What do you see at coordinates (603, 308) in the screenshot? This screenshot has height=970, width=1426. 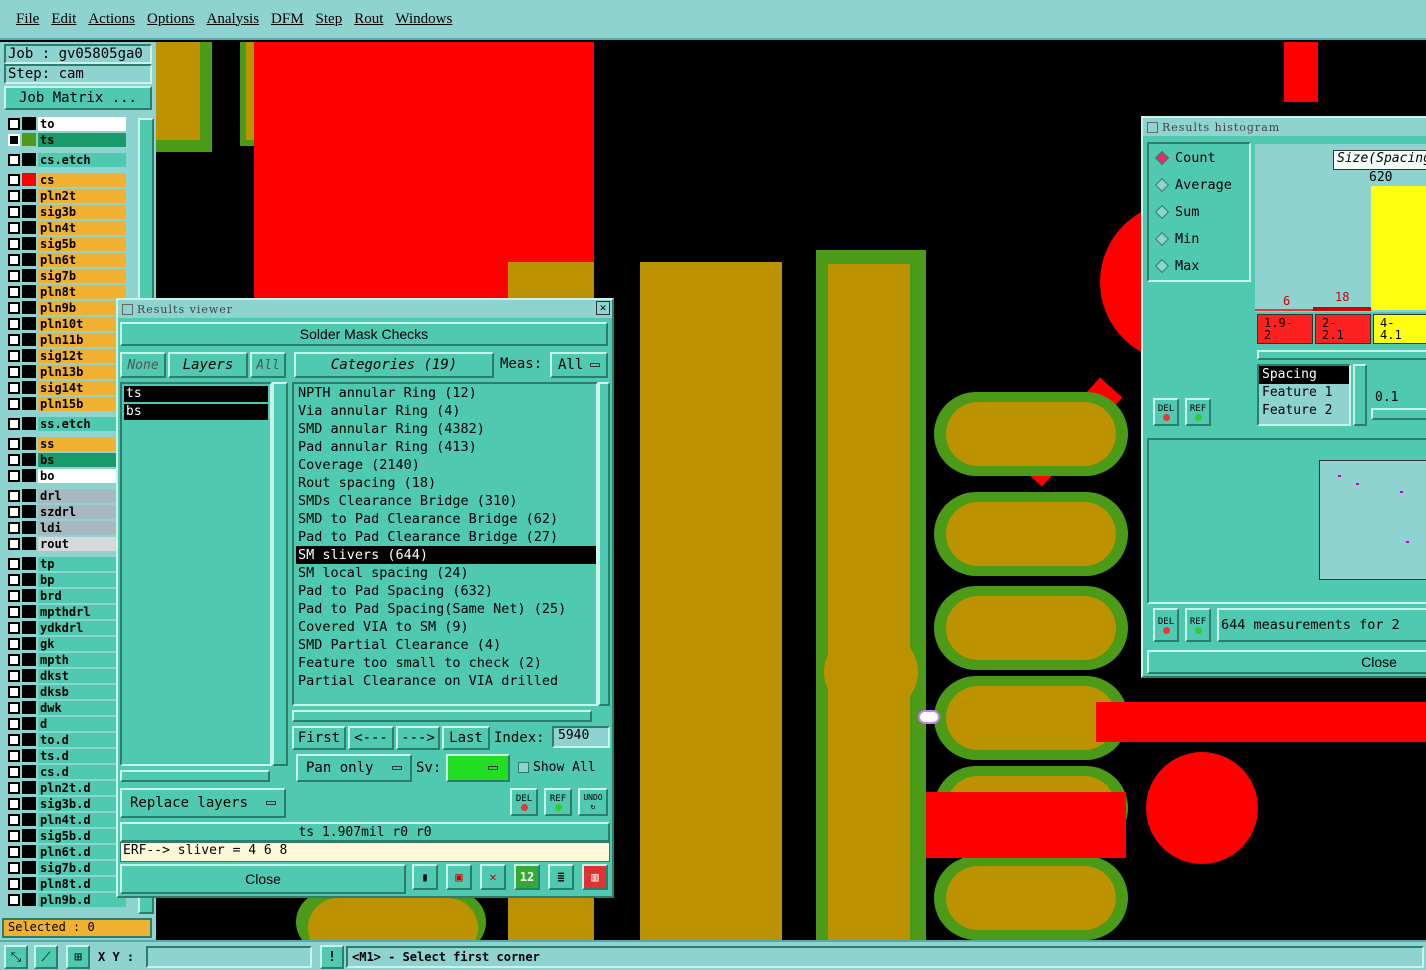 I see `close-icon: ✕` at bounding box center [603, 308].